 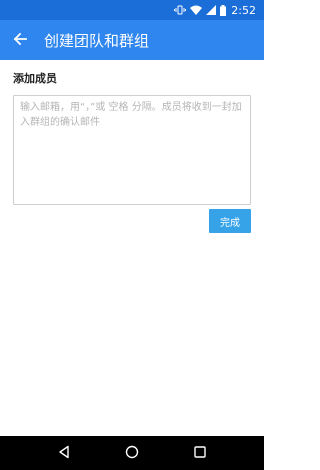 I want to click on navigation-bar, so click(x=132, y=453).